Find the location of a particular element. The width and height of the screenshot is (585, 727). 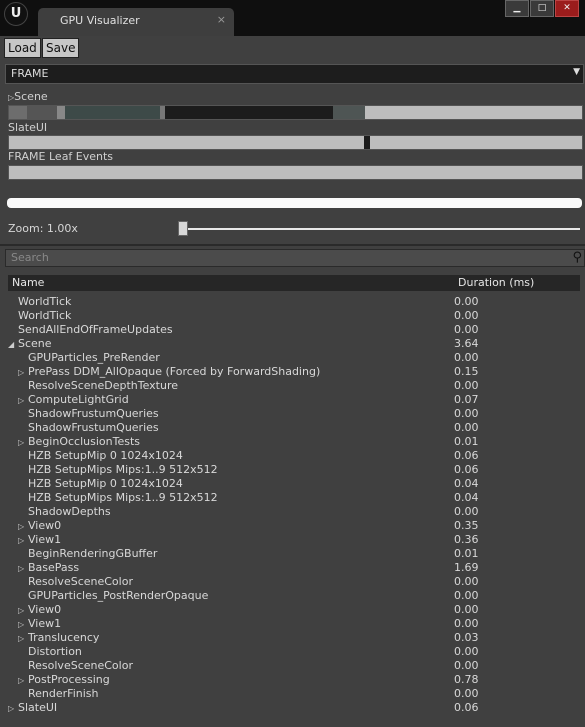

expand-arrow-icon: ◢ is located at coordinates (13, 345).